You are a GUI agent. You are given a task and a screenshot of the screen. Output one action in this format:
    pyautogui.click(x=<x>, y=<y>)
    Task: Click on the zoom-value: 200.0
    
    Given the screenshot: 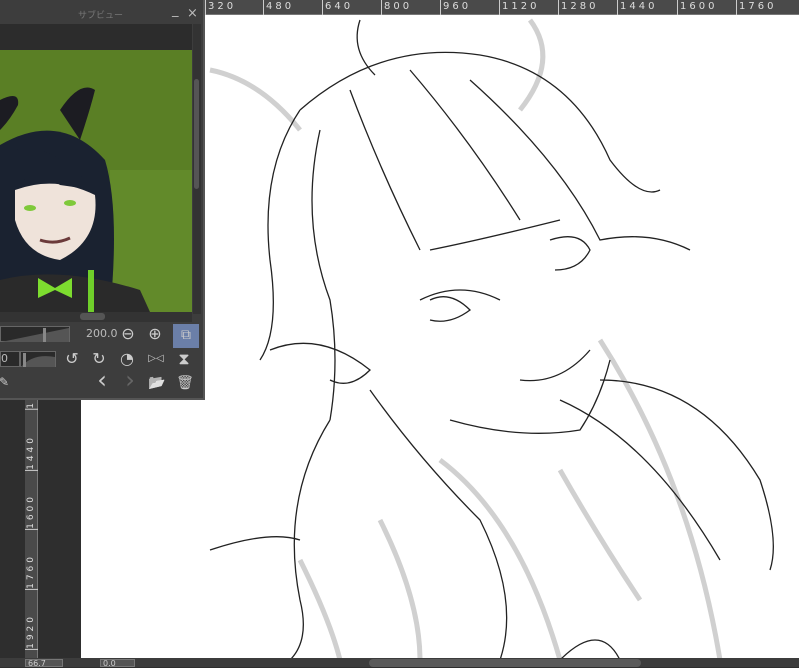 What is the action you would take?
    pyautogui.click(x=102, y=333)
    